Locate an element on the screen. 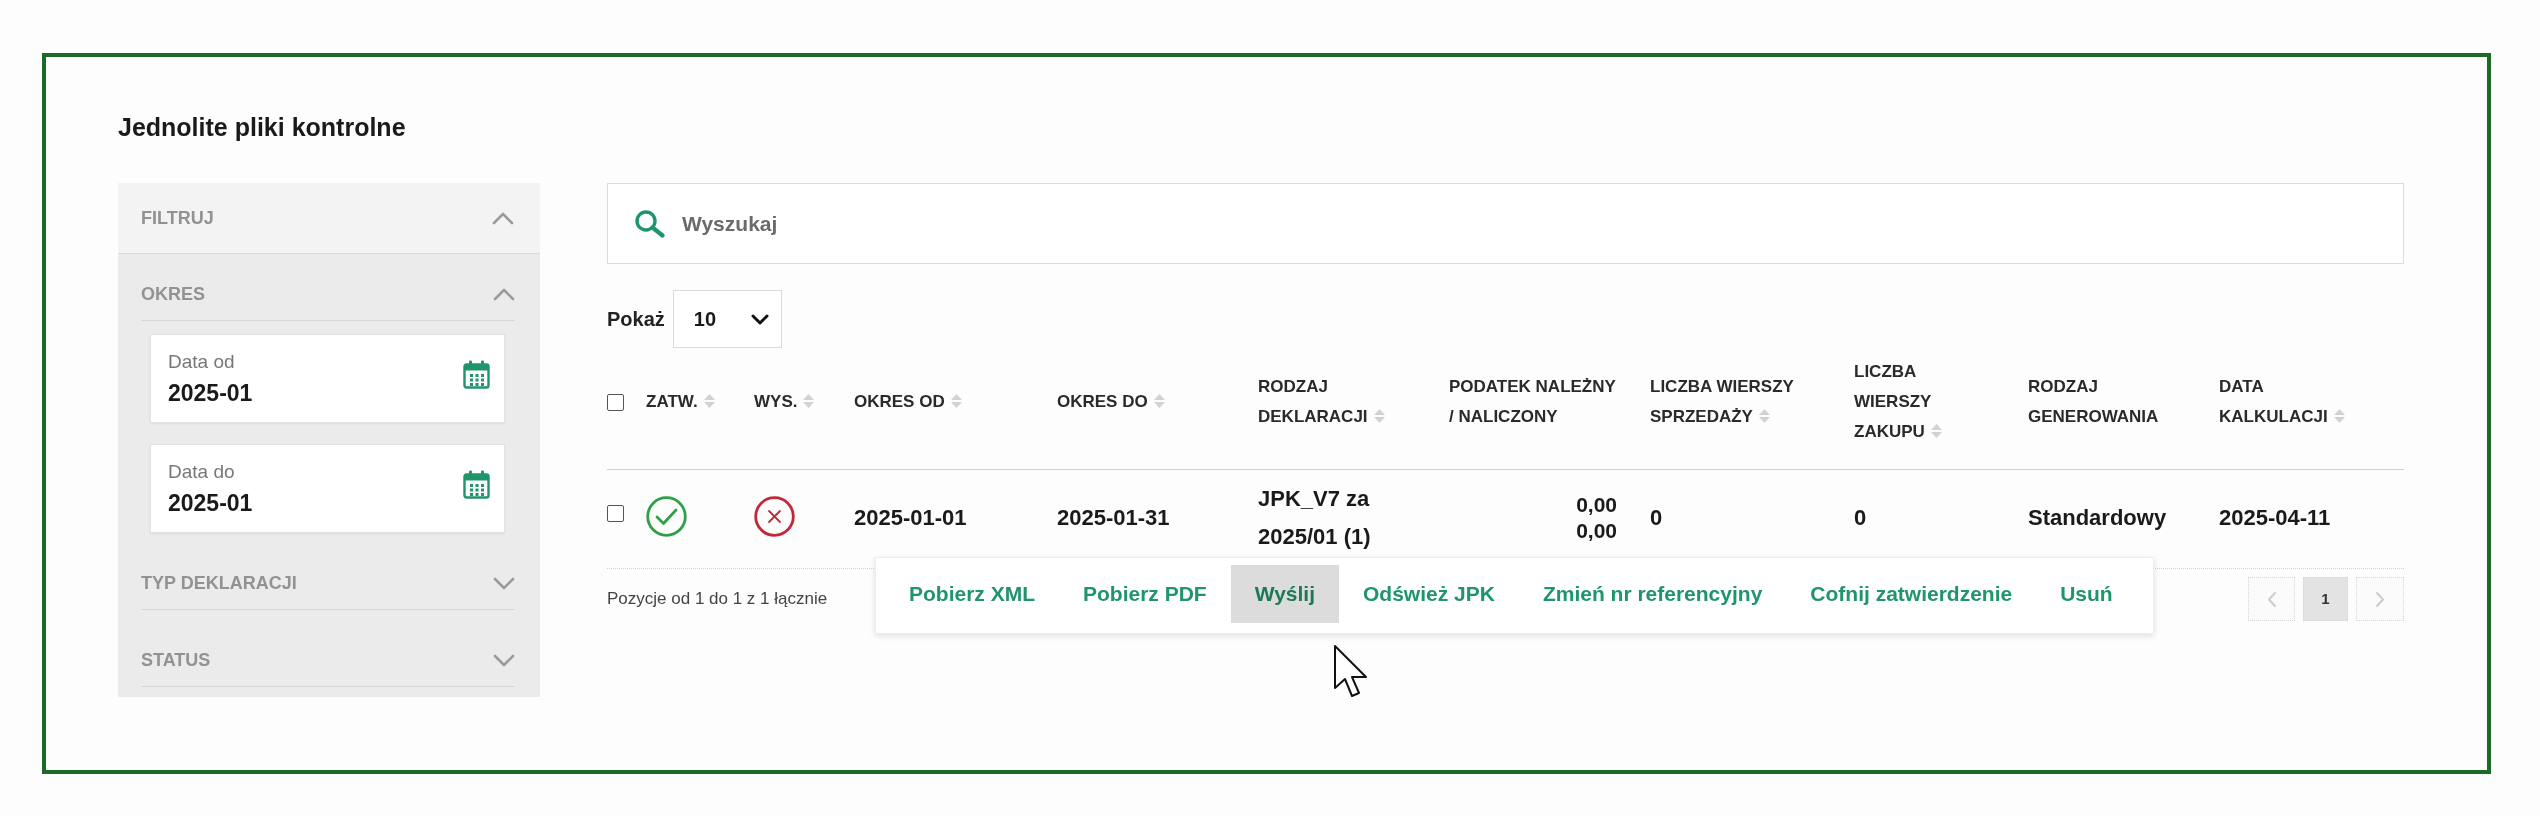 The height and width of the screenshot is (816, 2540). column-header: OKRES DO is located at coordinates (1111, 402).